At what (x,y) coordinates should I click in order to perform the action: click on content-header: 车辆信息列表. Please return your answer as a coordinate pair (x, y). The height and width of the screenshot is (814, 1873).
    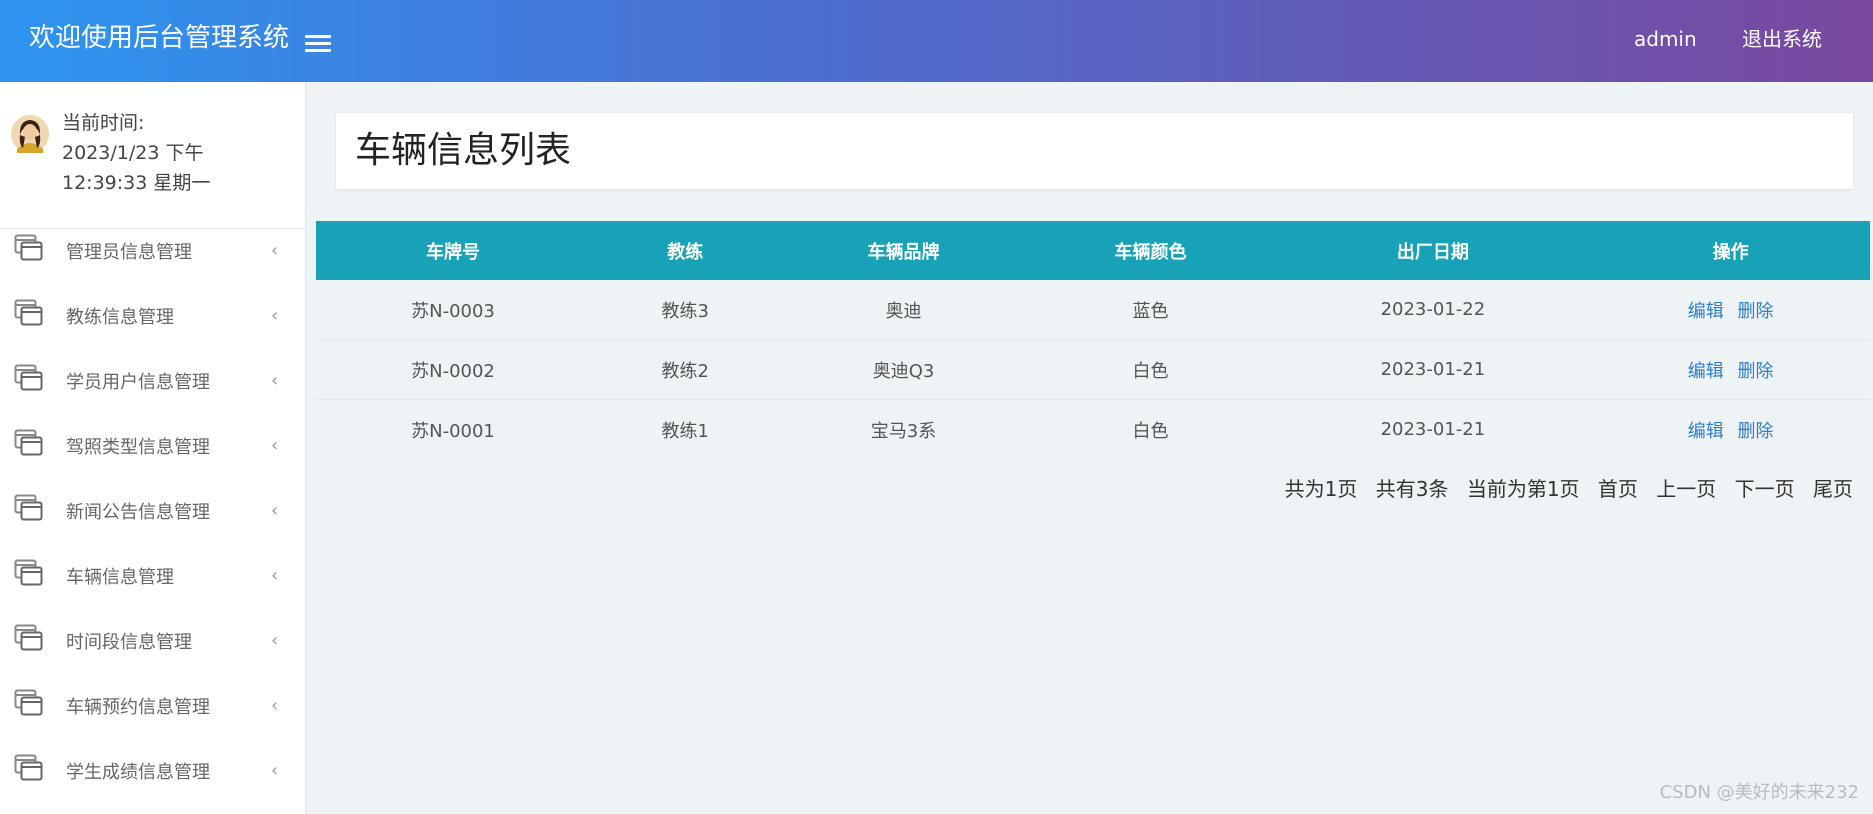
    Looking at the image, I should click on (1094, 151).